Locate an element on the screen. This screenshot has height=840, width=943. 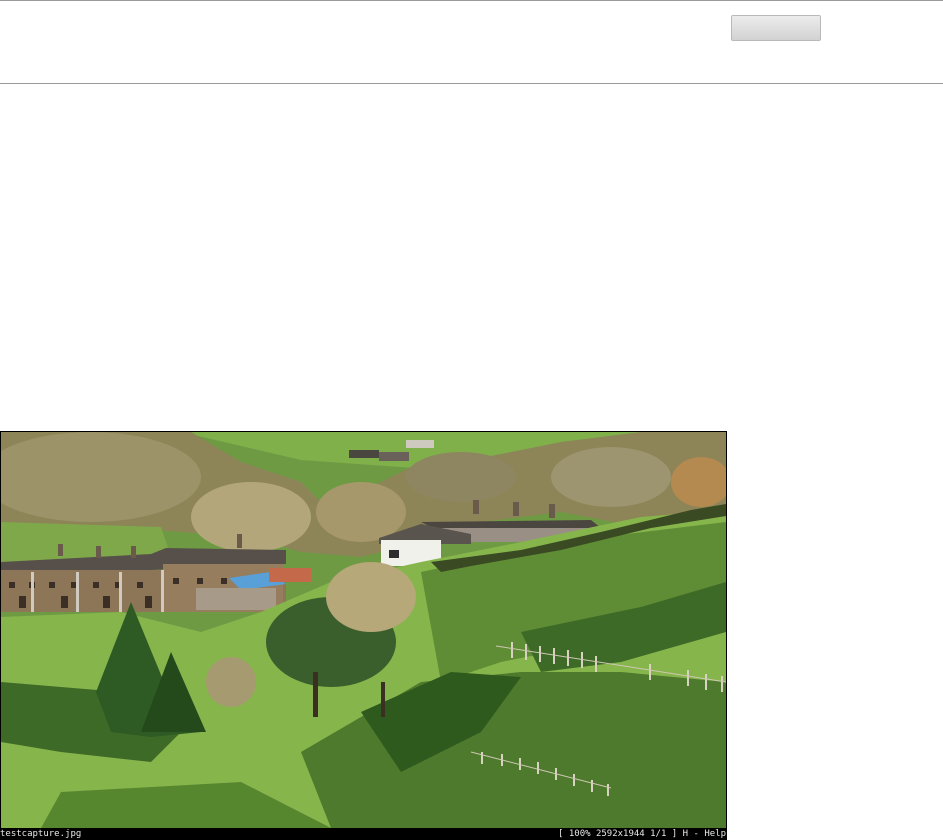
header-bar is located at coordinates (471, 42).